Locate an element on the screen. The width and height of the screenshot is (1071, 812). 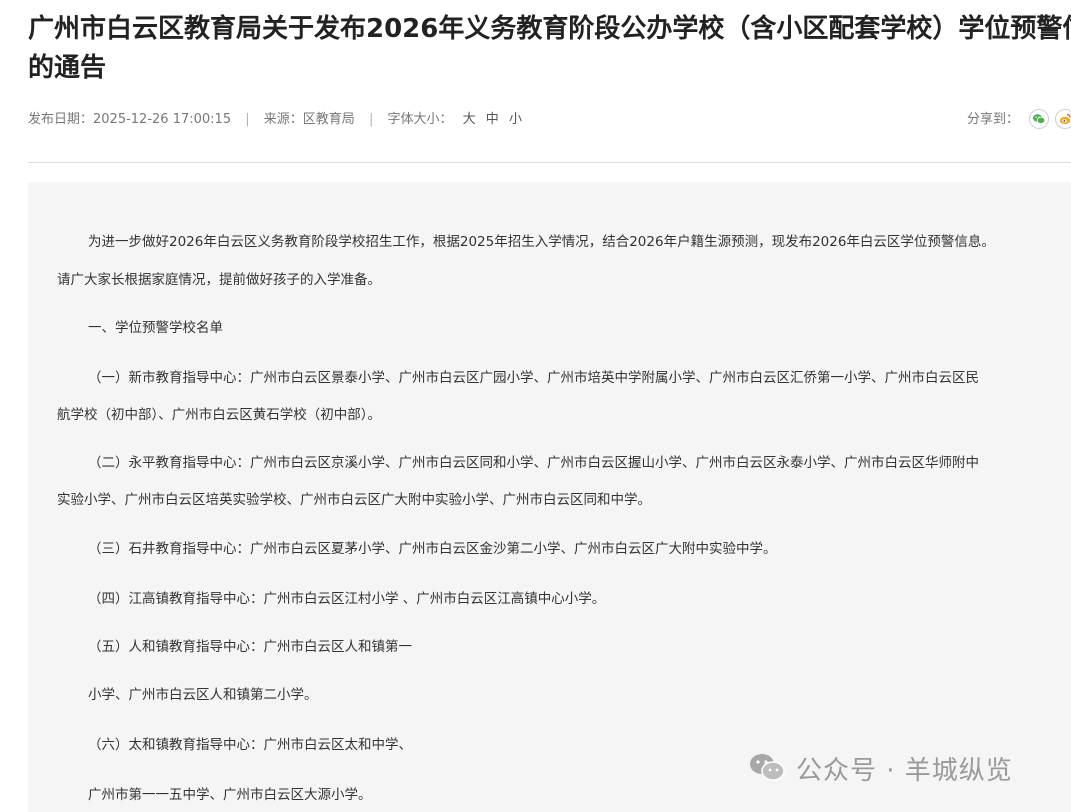
wechat-logo-icon is located at coordinates (767, 771).